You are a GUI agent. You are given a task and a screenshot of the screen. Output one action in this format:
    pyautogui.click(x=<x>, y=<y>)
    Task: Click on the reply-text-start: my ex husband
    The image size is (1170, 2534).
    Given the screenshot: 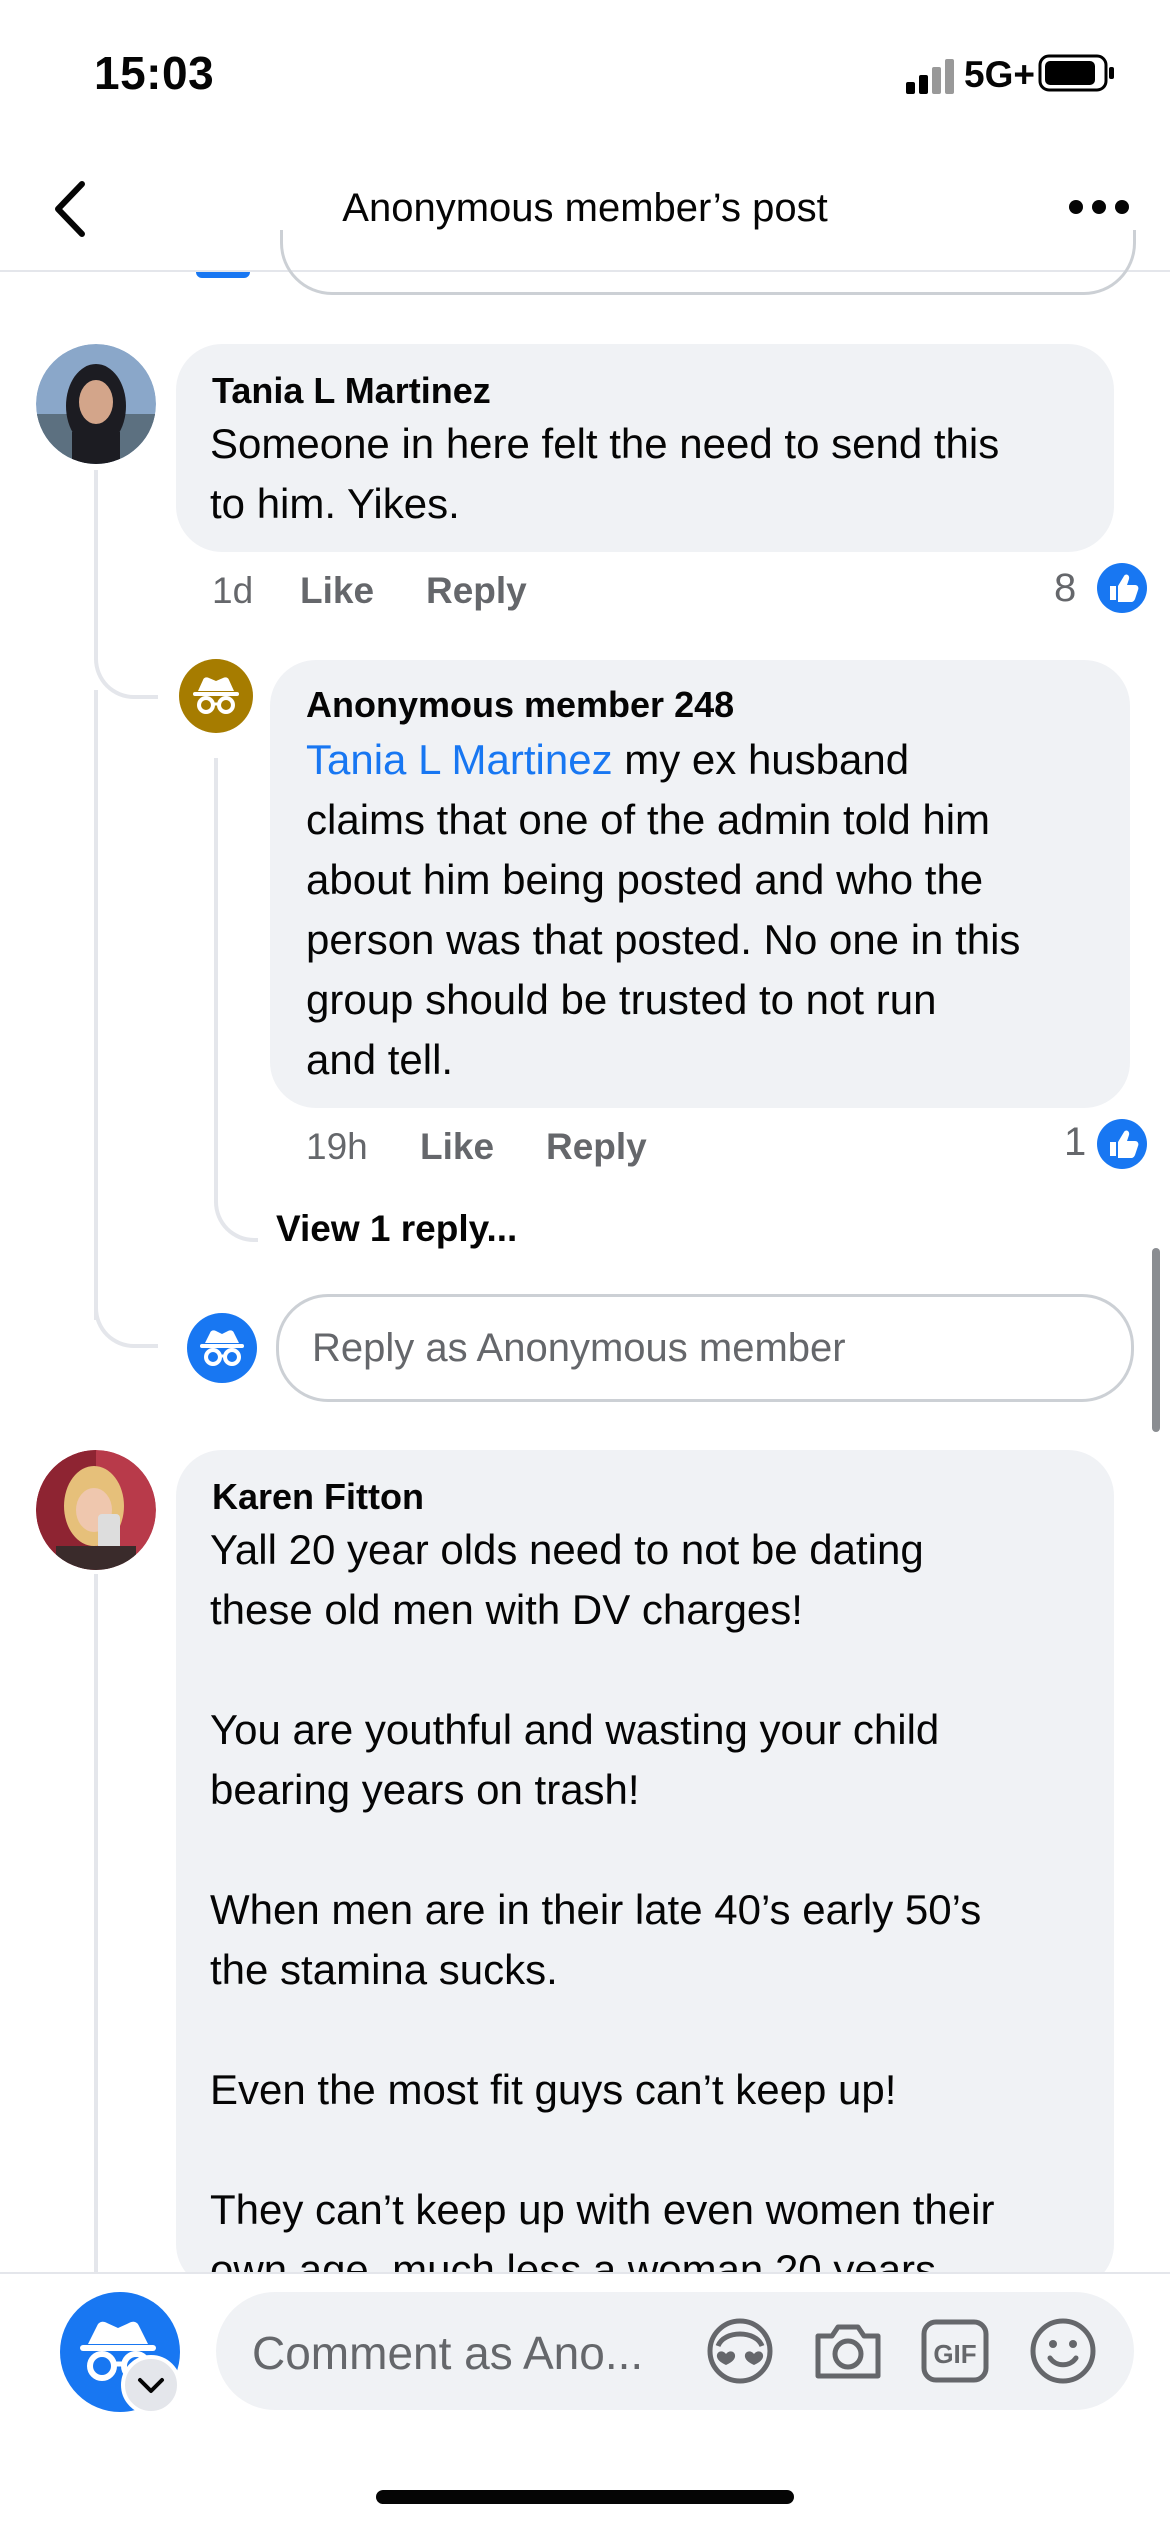 What is the action you would take?
    pyautogui.click(x=761, y=759)
    